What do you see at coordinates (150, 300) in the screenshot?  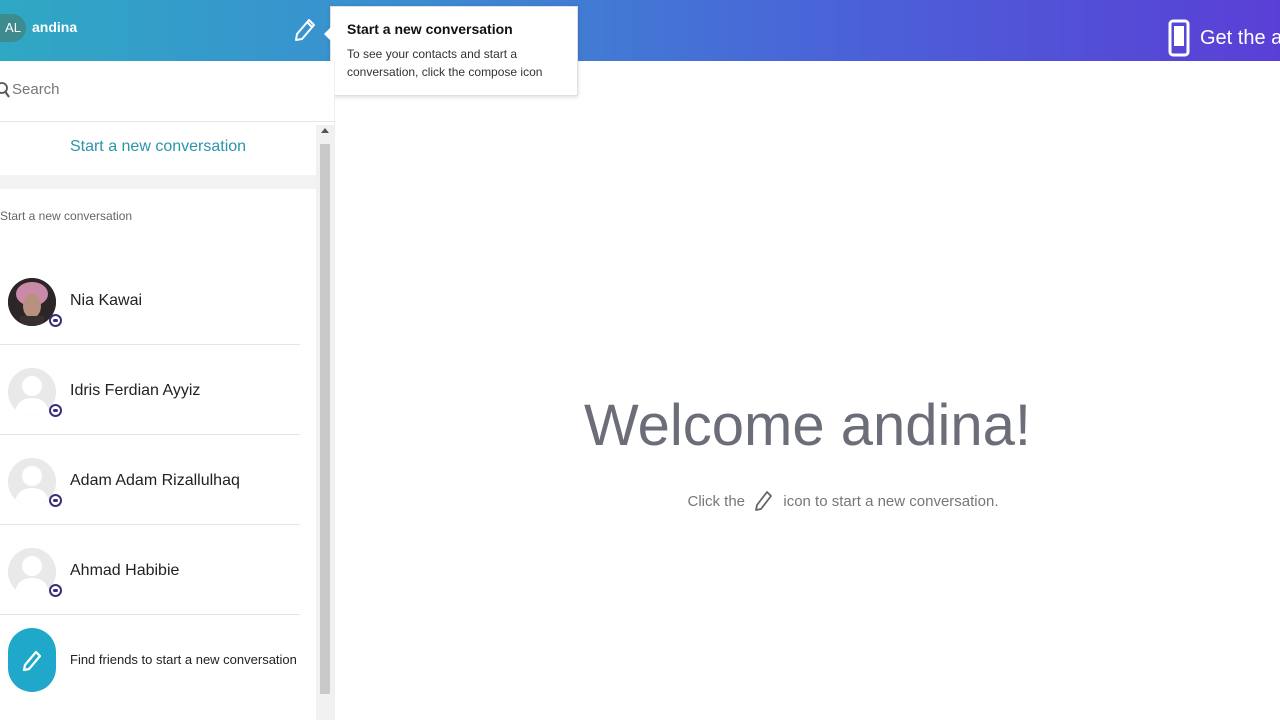 I see `contact-item: Nia Kawai` at bounding box center [150, 300].